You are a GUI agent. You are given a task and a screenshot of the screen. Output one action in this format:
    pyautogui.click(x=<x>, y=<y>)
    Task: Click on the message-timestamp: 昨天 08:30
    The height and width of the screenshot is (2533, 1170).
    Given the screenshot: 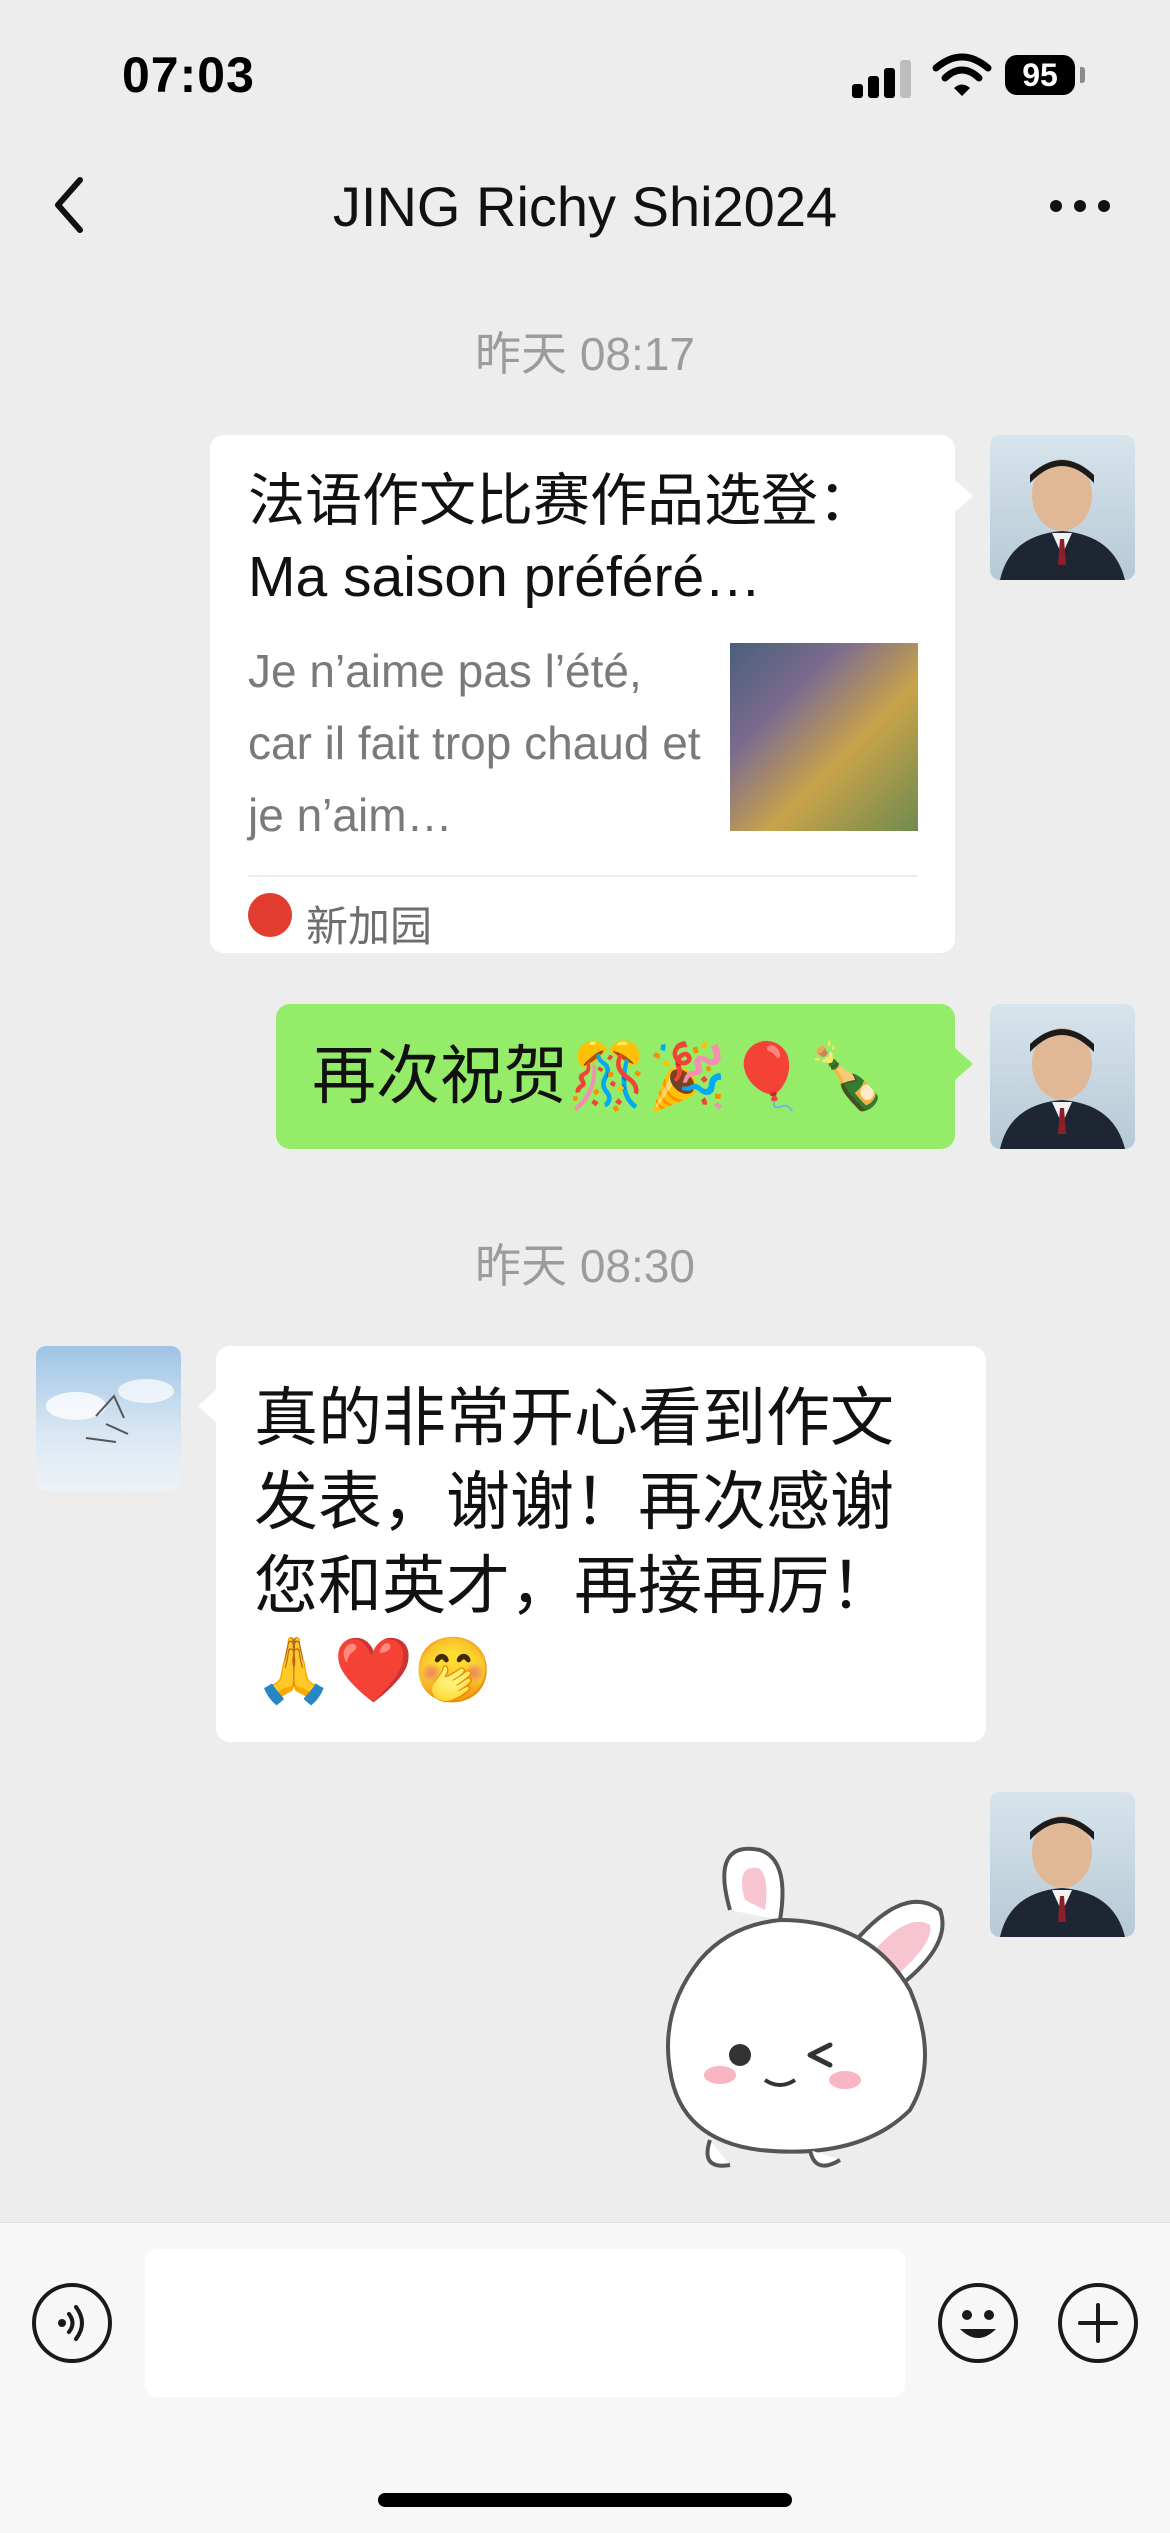 What is the action you would take?
    pyautogui.click(x=585, y=1266)
    